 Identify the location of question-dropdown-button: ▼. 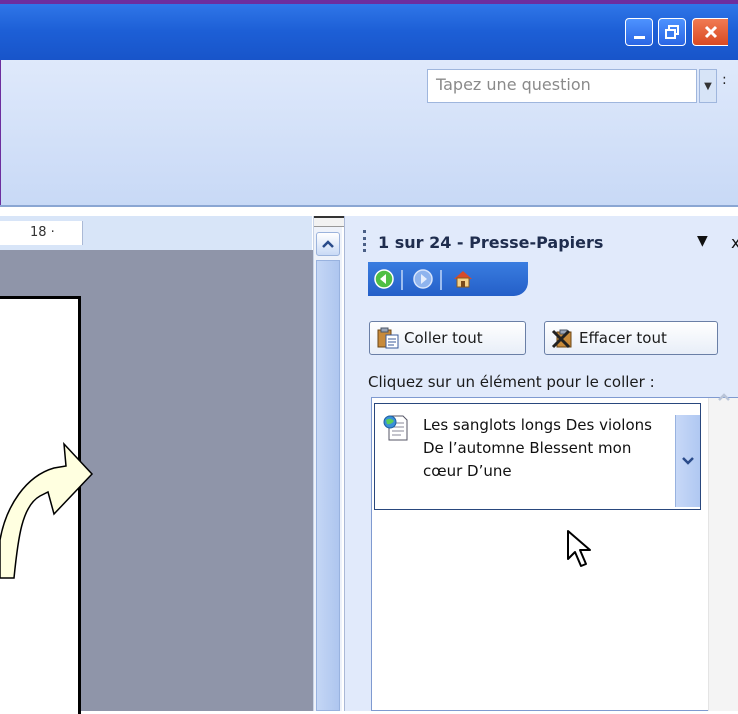
(708, 86).